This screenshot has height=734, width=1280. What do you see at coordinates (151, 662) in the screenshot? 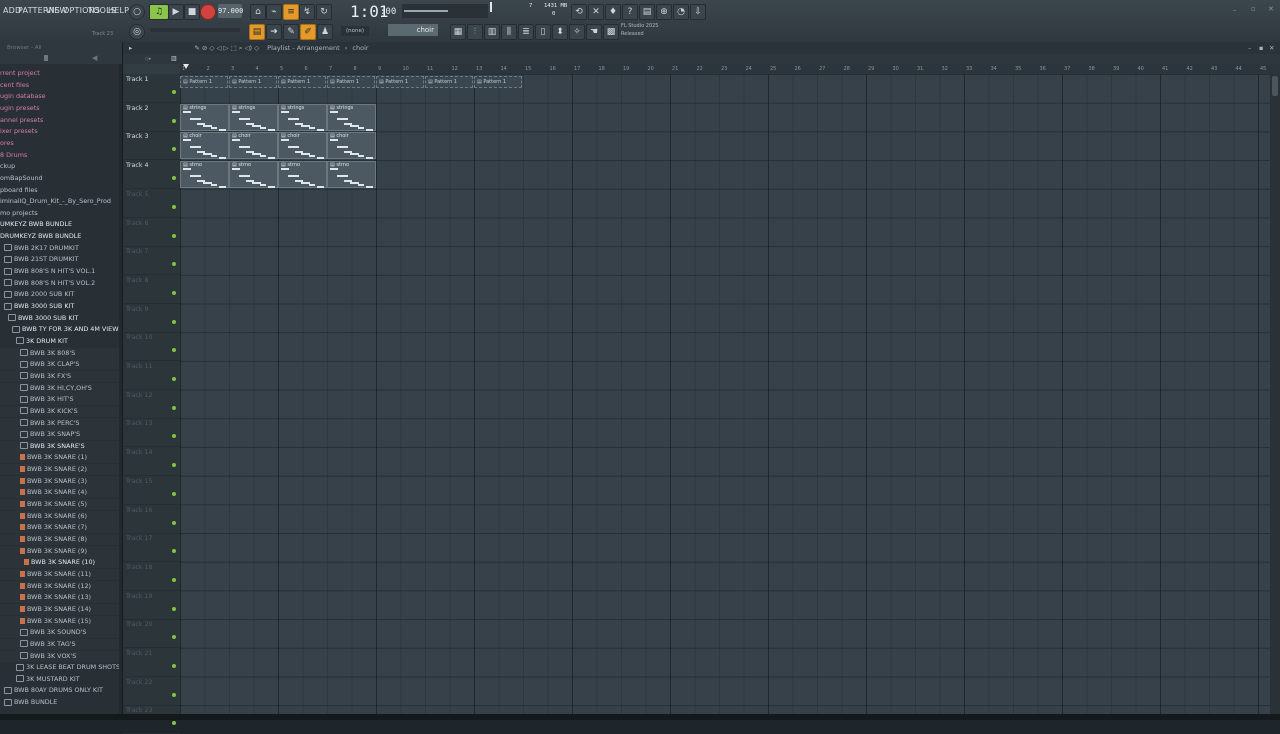
I see `track-header: Track 21` at bounding box center [151, 662].